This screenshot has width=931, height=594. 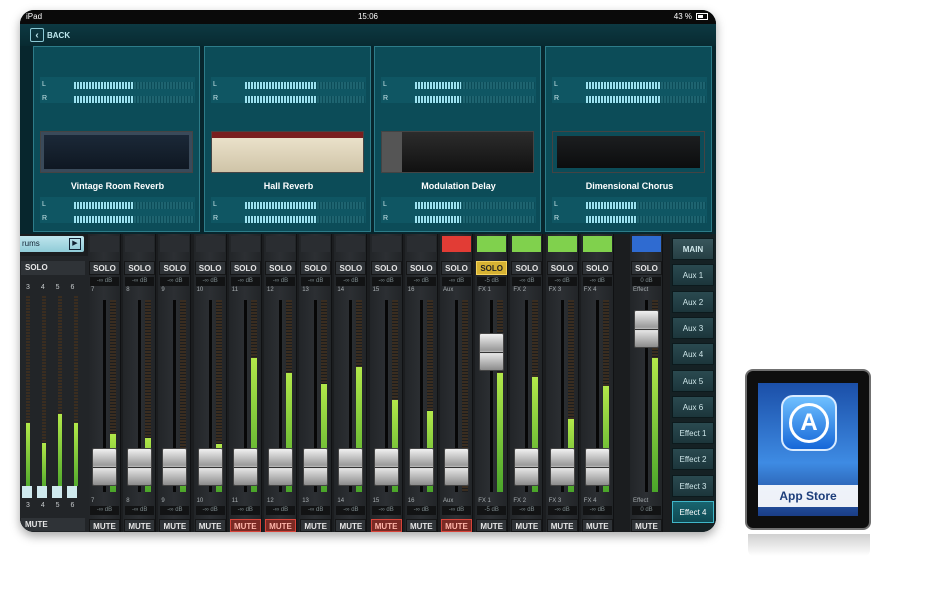 I want to click on effect-panel: L R L R Dimensional Chorus, so click(x=628, y=139).